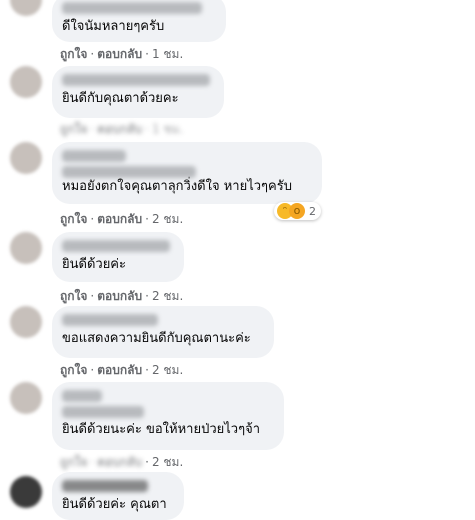  Describe the element at coordinates (113, 26) in the screenshot. I see `comment-text: ดีใจนัมหลายๆครับ` at that location.